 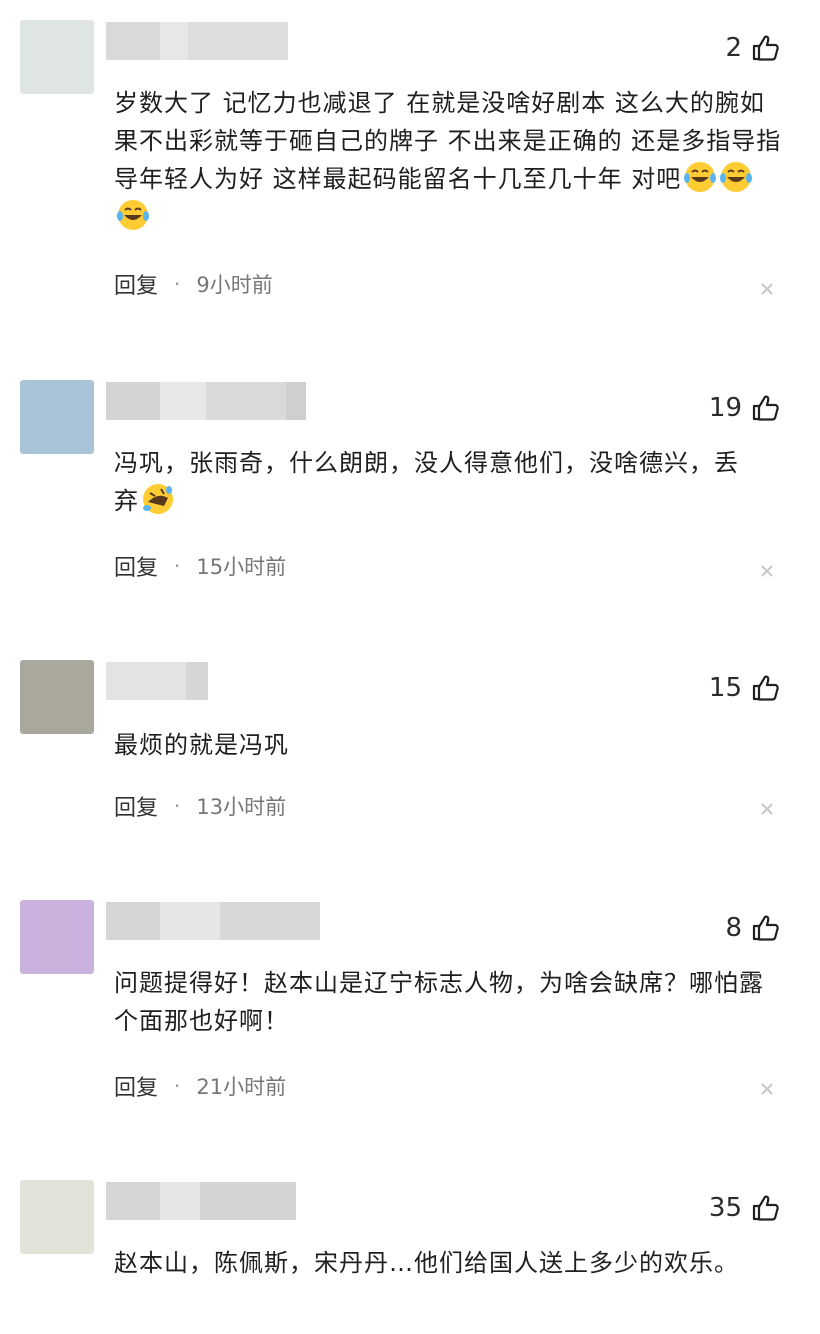 What do you see at coordinates (426, 1263) in the screenshot?
I see `comment-body: 赵本山，陈佩斯，宋丹丹…他们给国人送上多少的欢乐。` at bounding box center [426, 1263].